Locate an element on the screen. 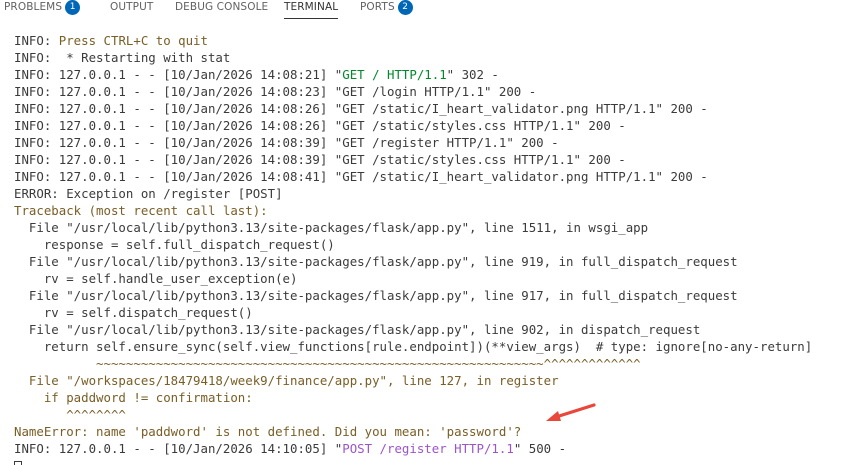 The image size is (845, 465). terminal-line: if paddword != confirmation: is located at coordinates (428, 397).